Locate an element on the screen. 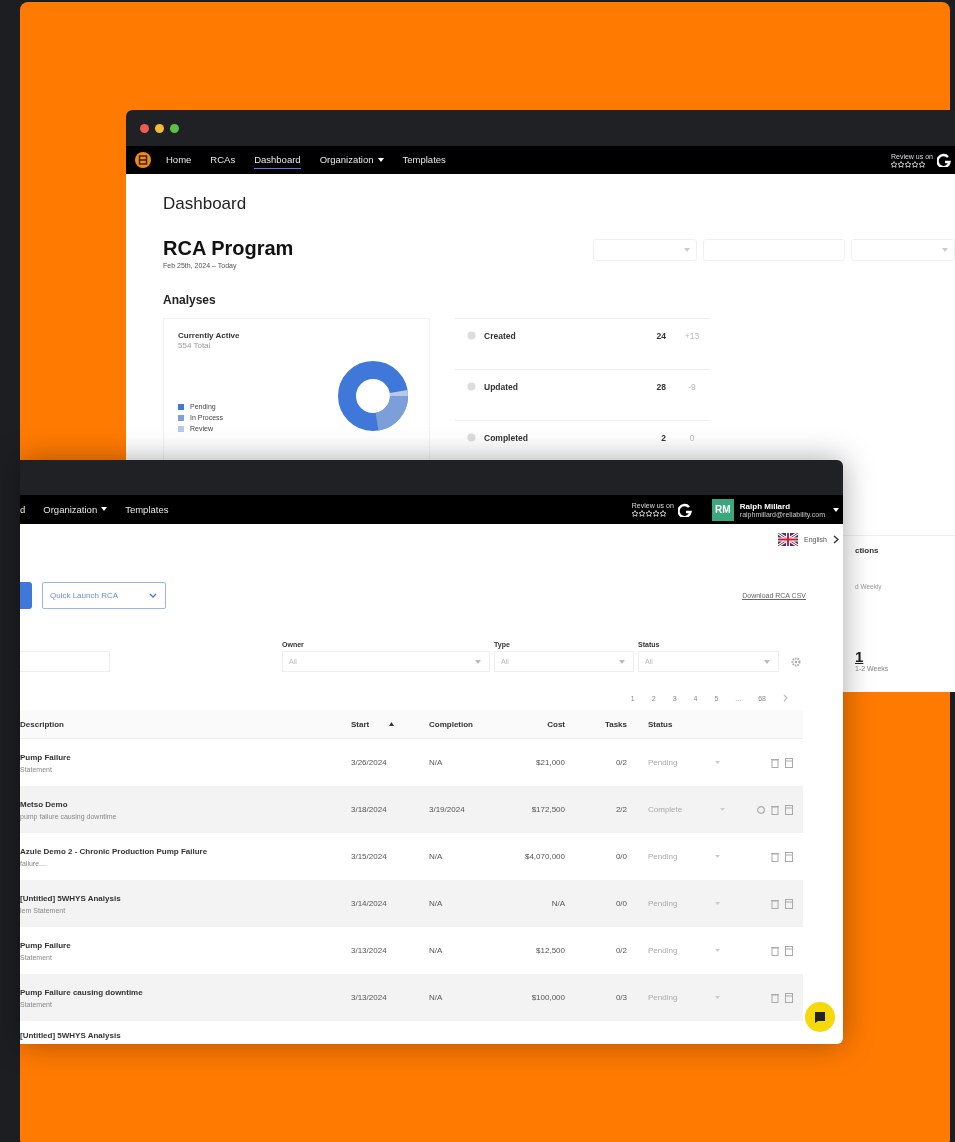 Image resolution: width=955 pixels, height=1142 pixels. chat-bubble-icon is located at coordinates (820, 1017).